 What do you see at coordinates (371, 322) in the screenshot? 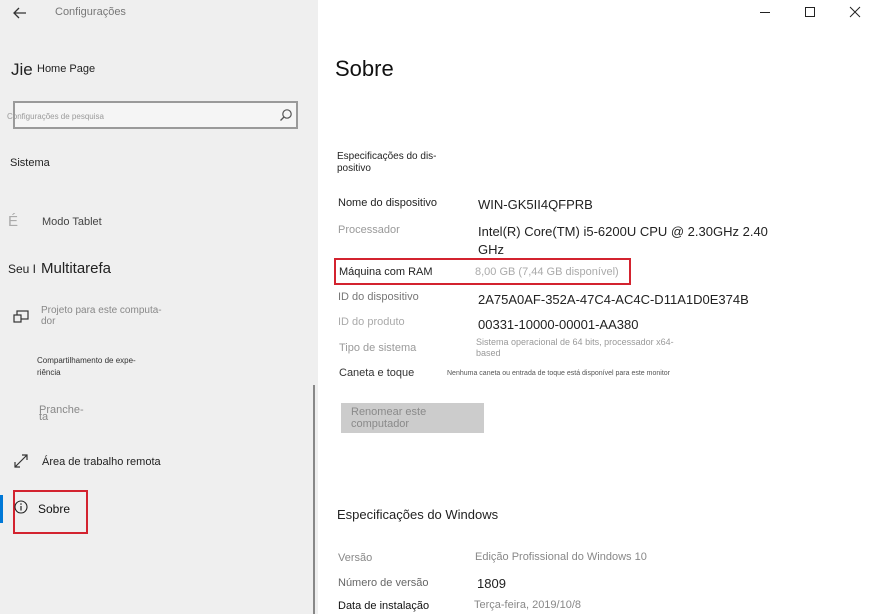
I see `spec-label: ID do produto` at bounding box center [371, 322].